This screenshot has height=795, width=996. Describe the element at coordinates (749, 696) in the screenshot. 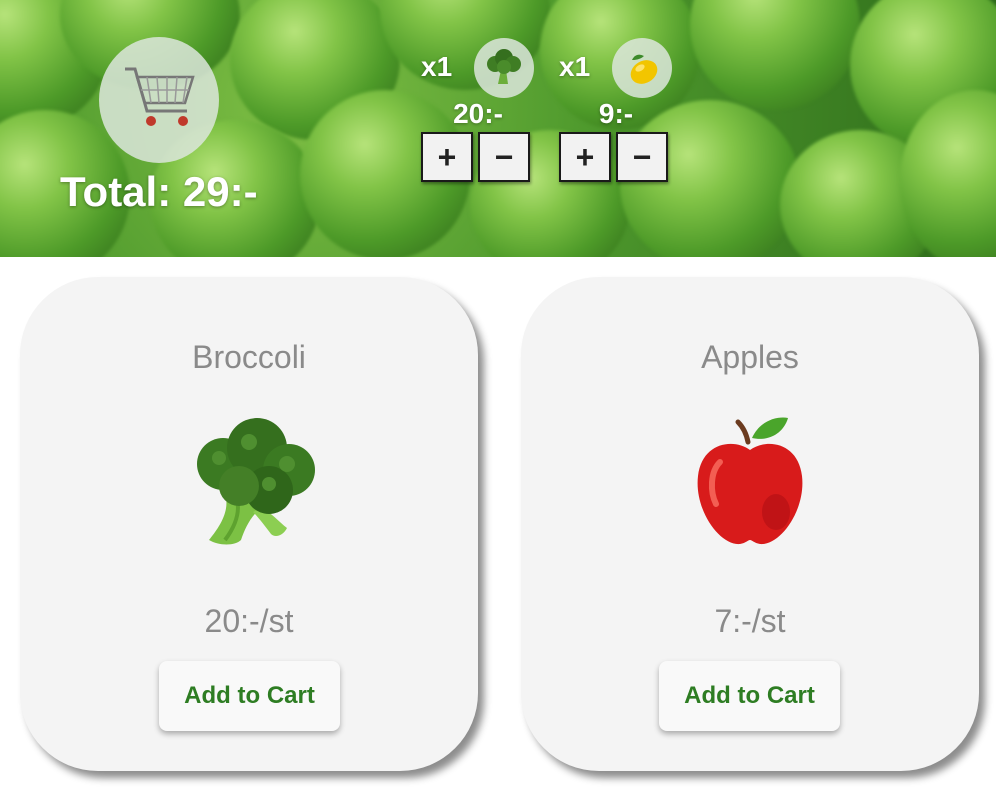

I see `add-to-cart-apples-button: Add to Cart` at that location.